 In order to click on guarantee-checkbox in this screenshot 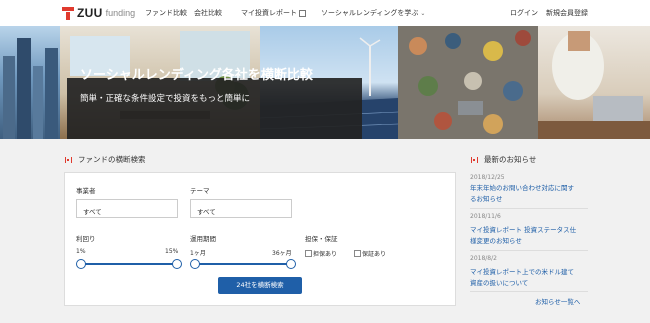, I will do `click(357, 253)`.